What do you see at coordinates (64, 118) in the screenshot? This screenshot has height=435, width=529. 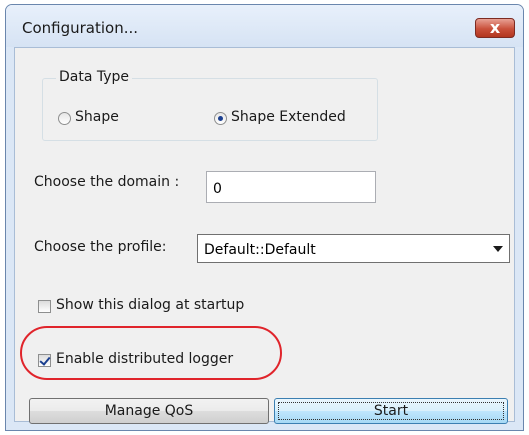 I see `radio-shape` at bounding box center [64, 118].